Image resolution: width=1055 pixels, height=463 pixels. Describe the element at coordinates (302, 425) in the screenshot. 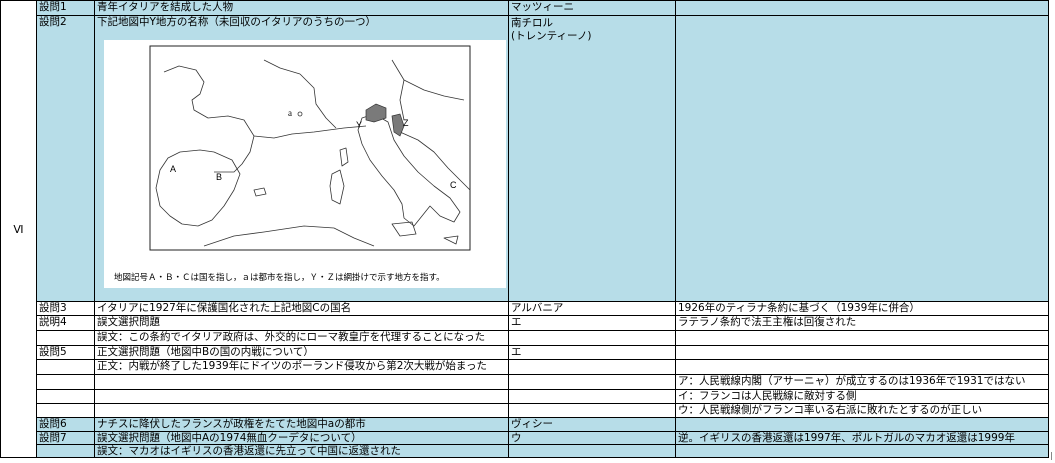

I see `question-text-6: ナチスに降伏したフランスが政権をたてた地図中aの都市` at that location.